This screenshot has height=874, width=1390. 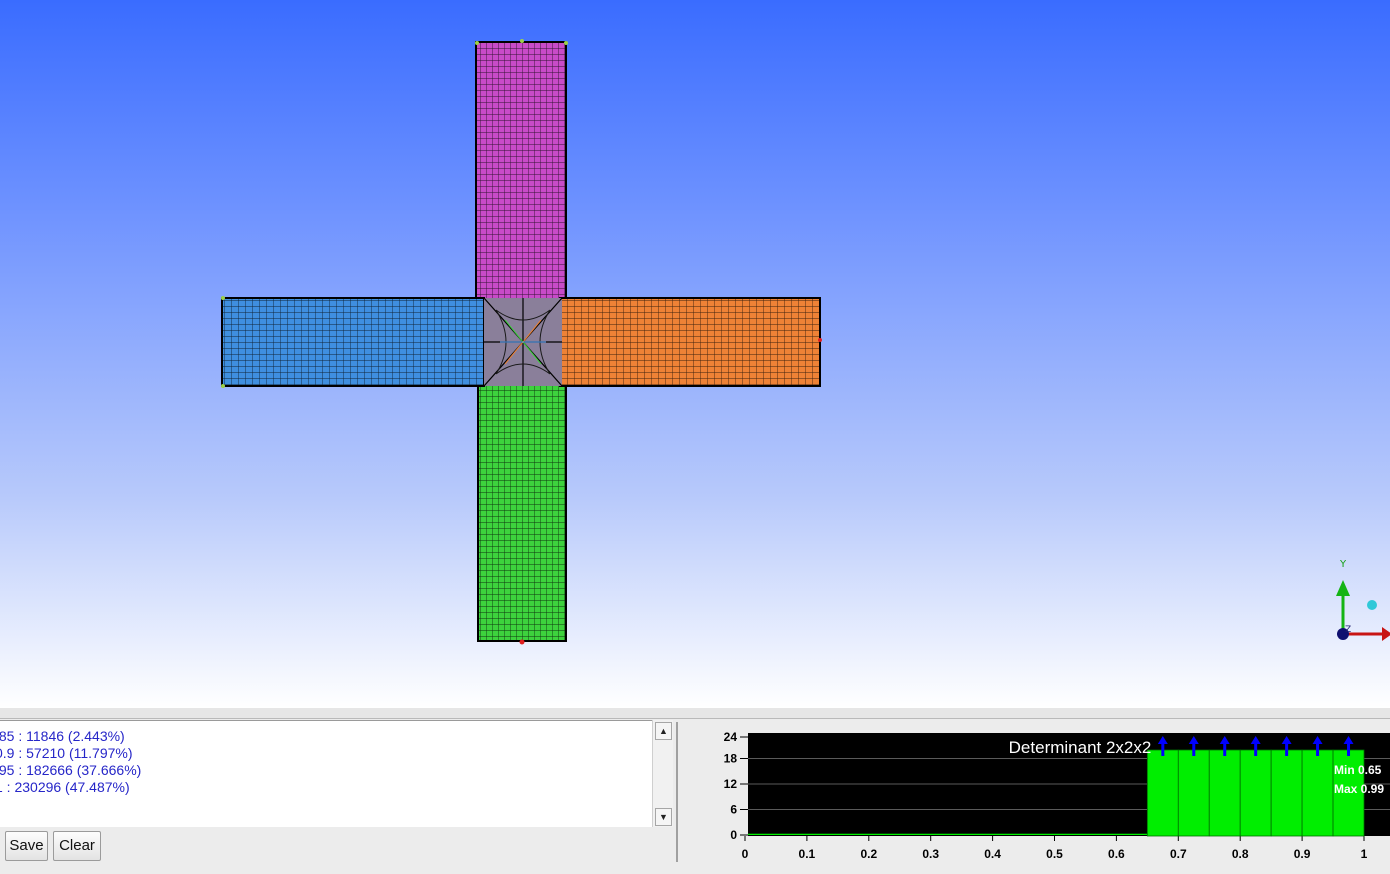 I want to click on log-line: .95 : 182666 (37.666%), so click(x=71, y=770).